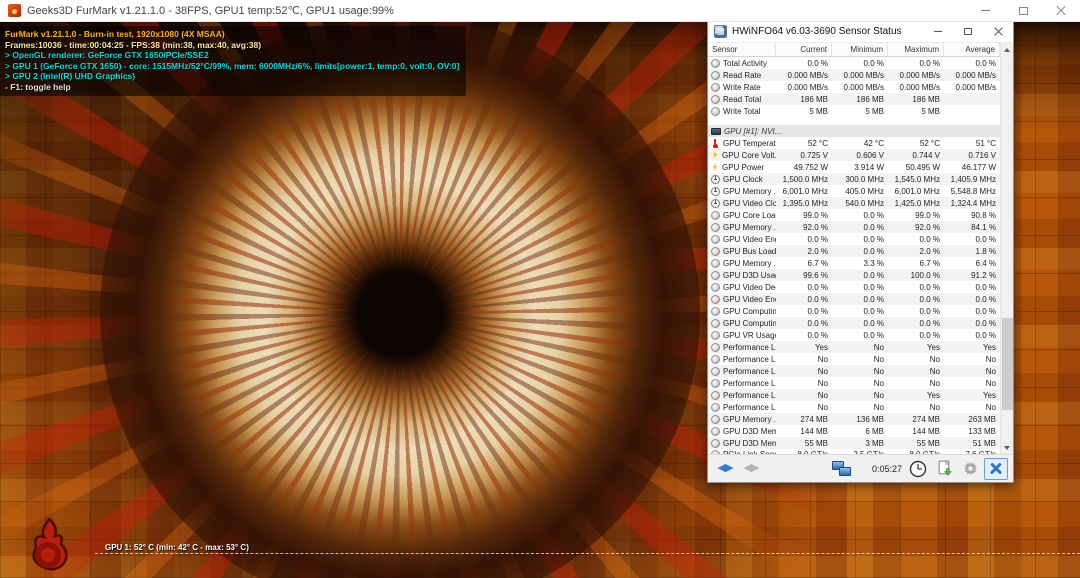 This screenshot has width=1080, height=578. Describe the element at coordinates (1007, 364) in the screenshot. I see `scrollbar-thumb` at that location.